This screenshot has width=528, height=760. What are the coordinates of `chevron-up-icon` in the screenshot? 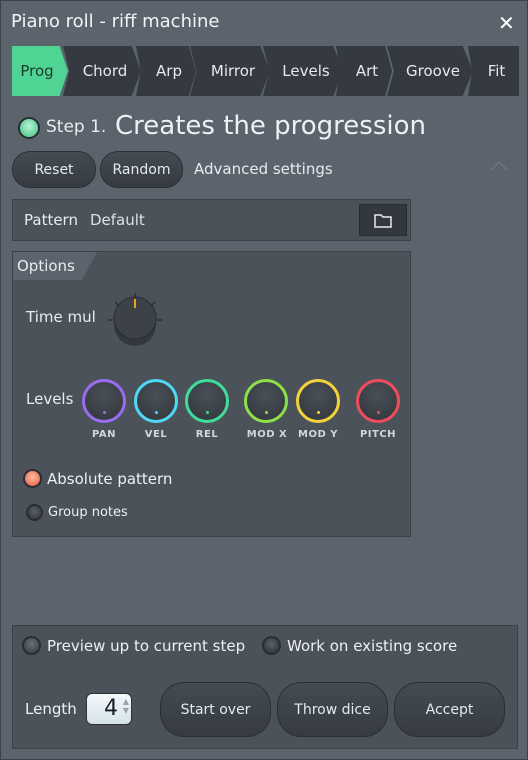 It's located at (499, 170).